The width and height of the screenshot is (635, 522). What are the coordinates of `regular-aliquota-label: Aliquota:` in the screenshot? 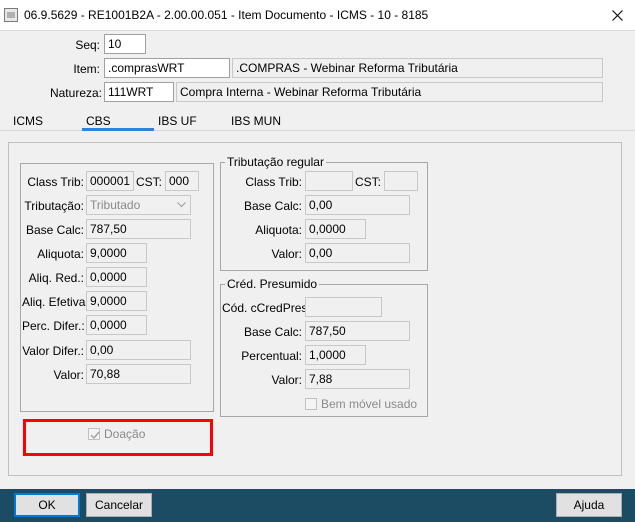 It's located at (278, 230).